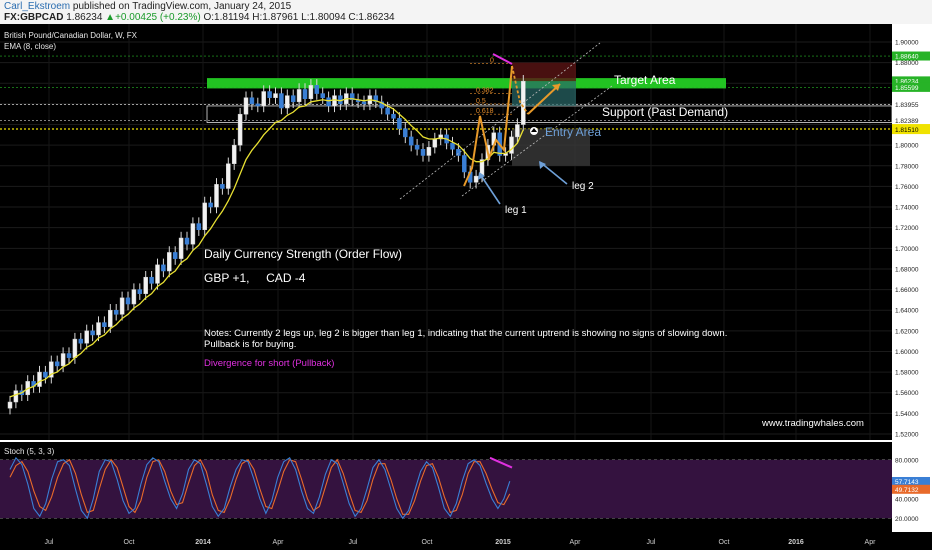 The image size is (932, 555). What do you see at coordinates (485, 91) in the screenshot?
I see `fib-level-label: 0.382` at bounding box center [485, 91].